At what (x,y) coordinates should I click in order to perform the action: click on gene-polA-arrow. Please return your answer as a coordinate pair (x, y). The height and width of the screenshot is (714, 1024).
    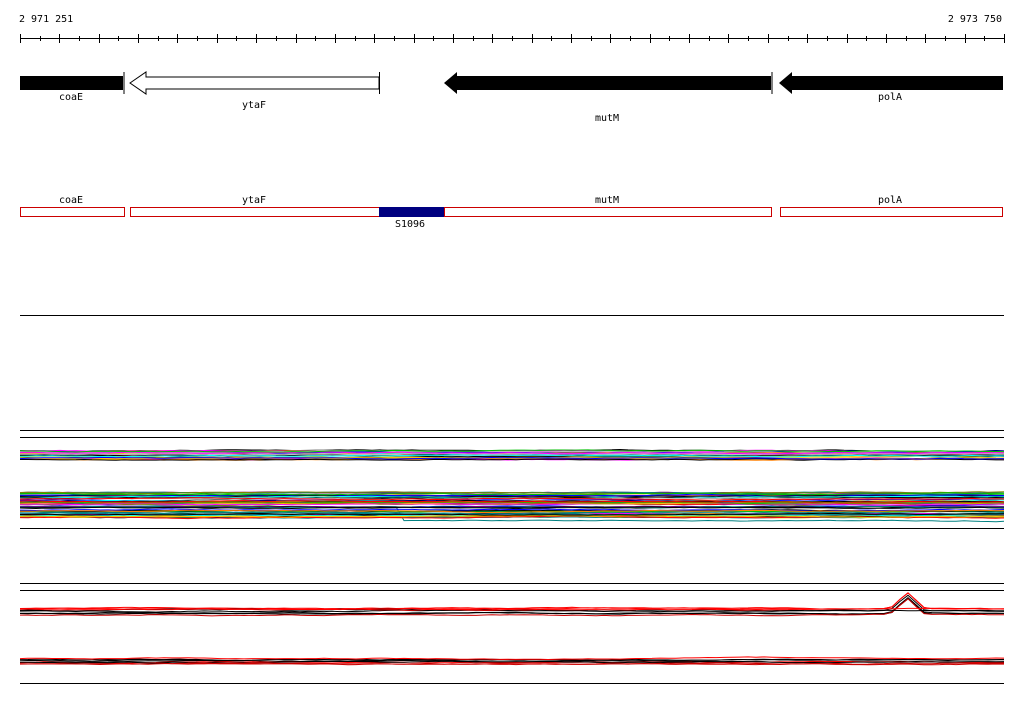
    Looking at the image, I should click on (891, 83).